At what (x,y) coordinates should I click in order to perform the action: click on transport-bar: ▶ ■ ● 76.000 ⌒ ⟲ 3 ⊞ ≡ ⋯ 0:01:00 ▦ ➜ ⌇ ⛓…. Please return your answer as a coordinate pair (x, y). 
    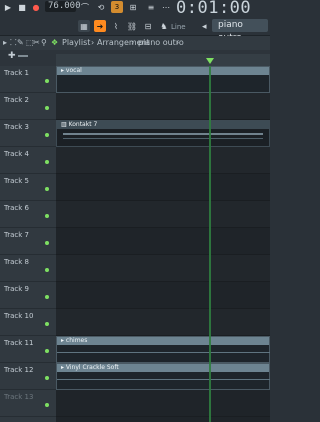
    Looking at the image, I should click on (135, 21).